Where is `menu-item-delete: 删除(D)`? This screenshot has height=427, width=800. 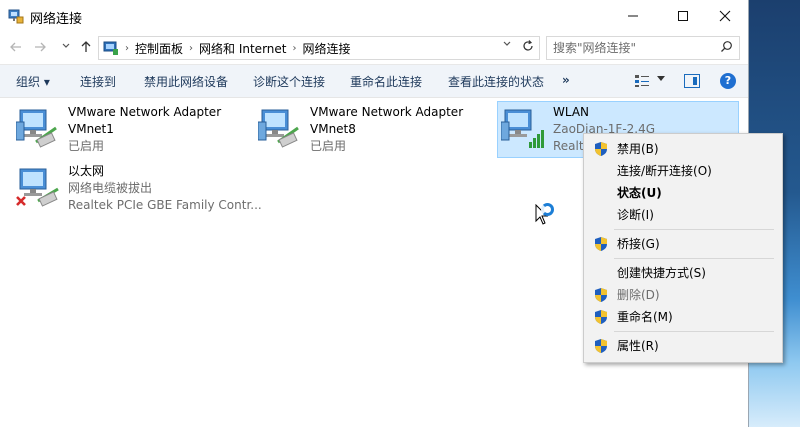
menu-item-delete: 删除(D) is located at coordinates (683, 295).